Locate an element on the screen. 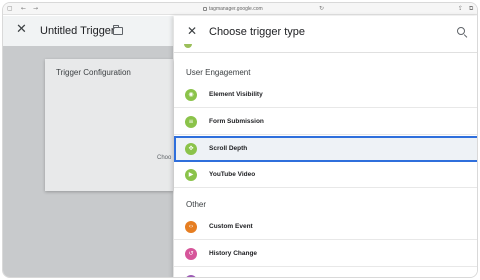  trigger-item-form-submission: ≡ Form Submission is located at coordinates (325, 122).